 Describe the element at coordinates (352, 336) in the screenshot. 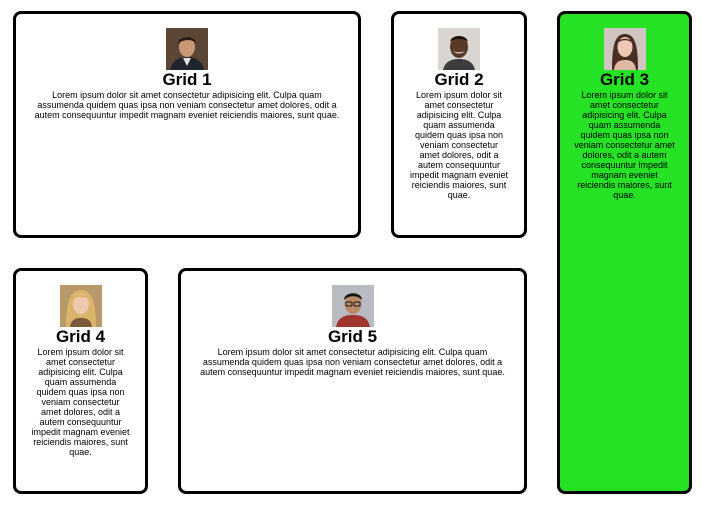

I see `card-title: Grid 5` at that location.